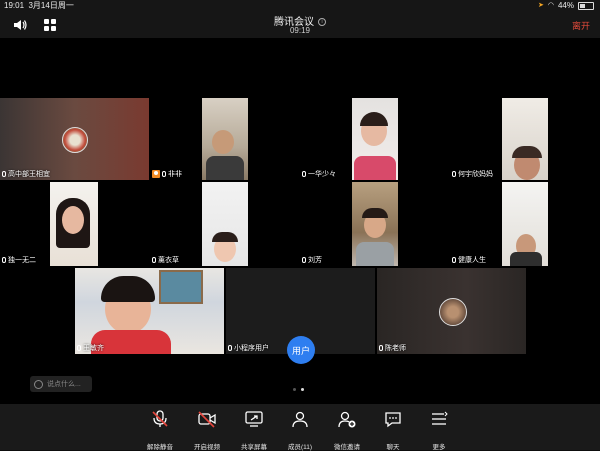  What do you see at coordinates (160, 430) in the screenshot?
I see `unmute-button: 解除静音` at bounding box center [160, 430].